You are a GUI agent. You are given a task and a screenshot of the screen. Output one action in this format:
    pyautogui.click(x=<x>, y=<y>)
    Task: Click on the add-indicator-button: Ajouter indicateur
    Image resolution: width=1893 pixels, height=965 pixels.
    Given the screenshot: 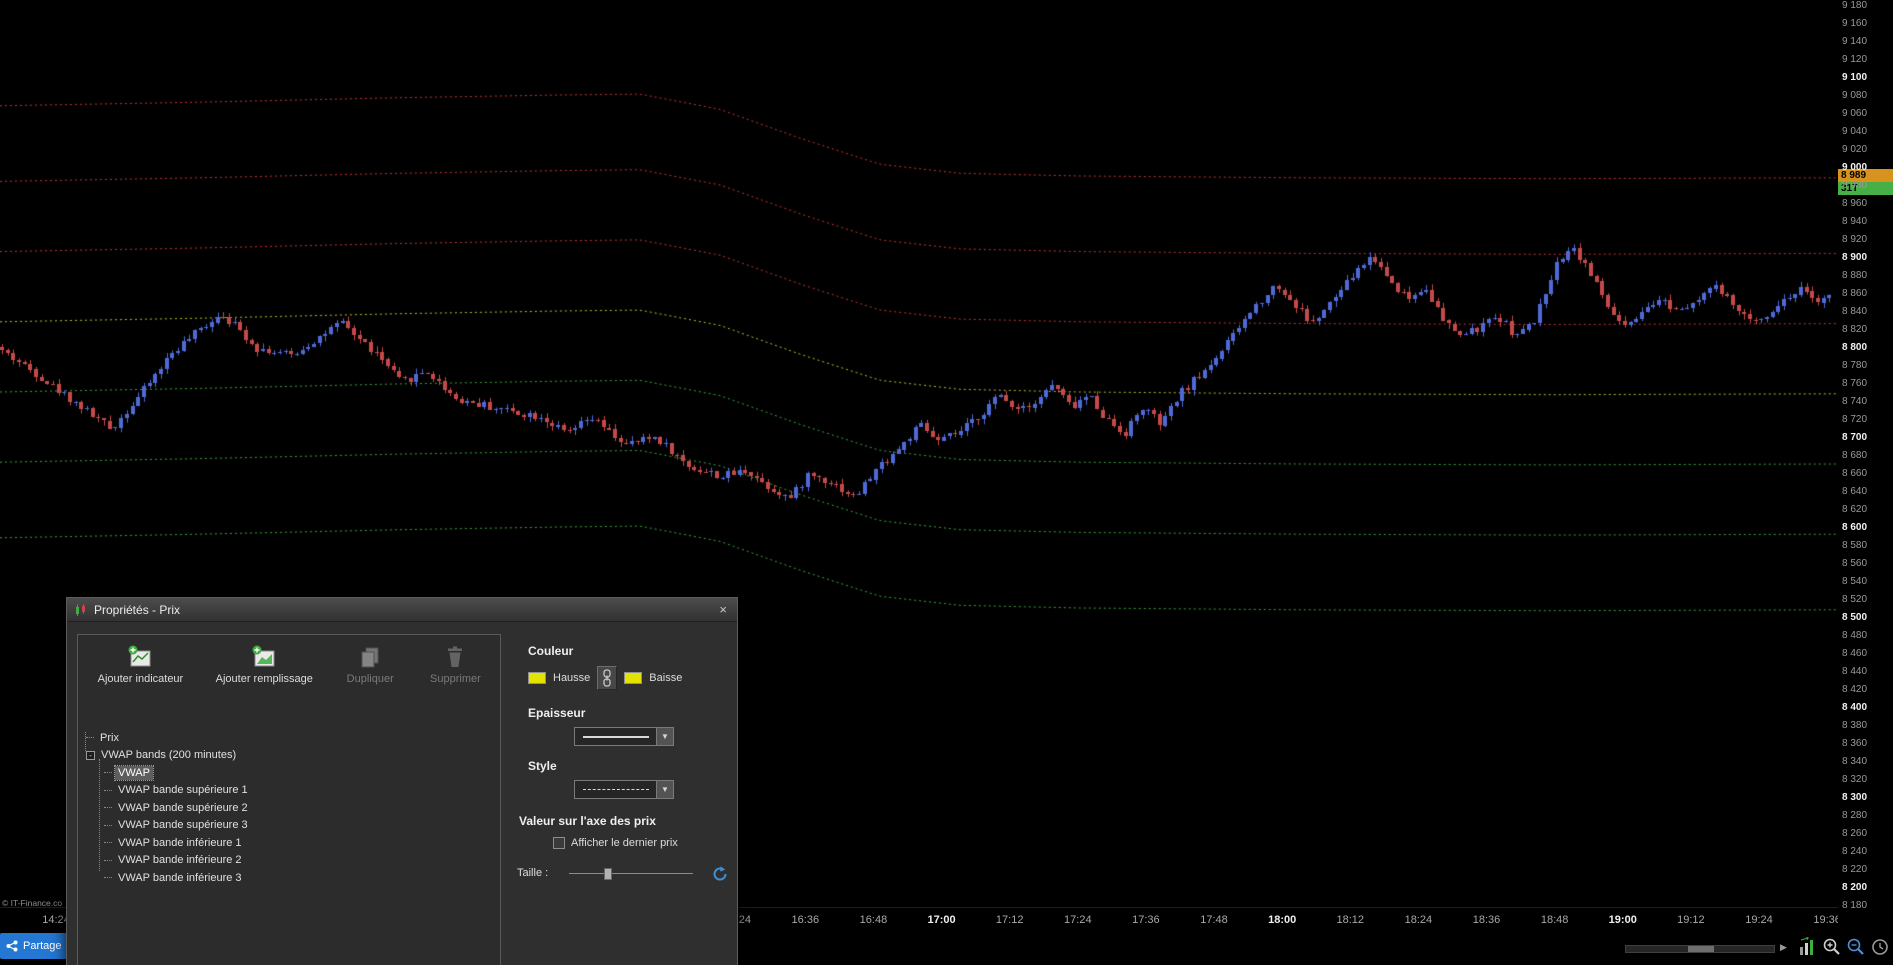 What is the action you would take?
    pyautogui.click(x=140, y=663)
    